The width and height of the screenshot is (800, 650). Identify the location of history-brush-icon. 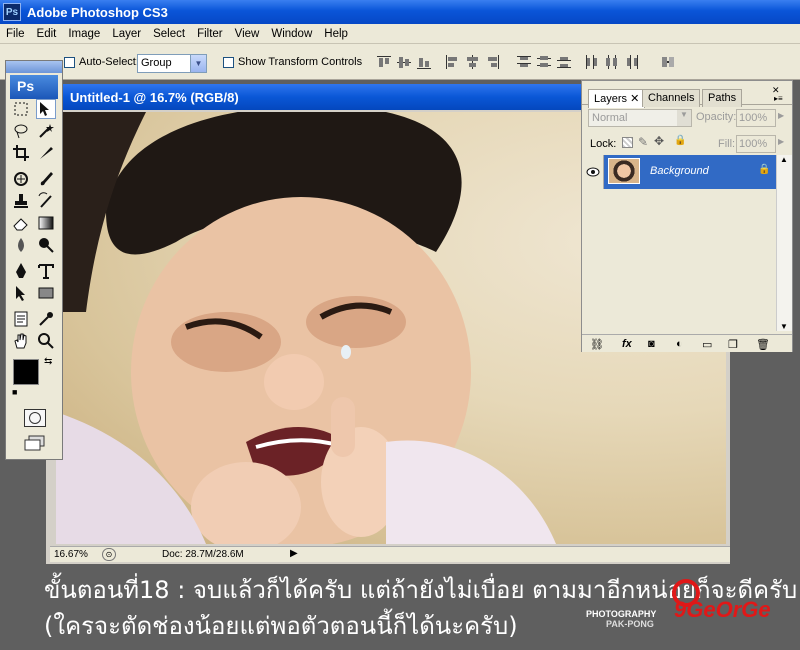
(46, 201).